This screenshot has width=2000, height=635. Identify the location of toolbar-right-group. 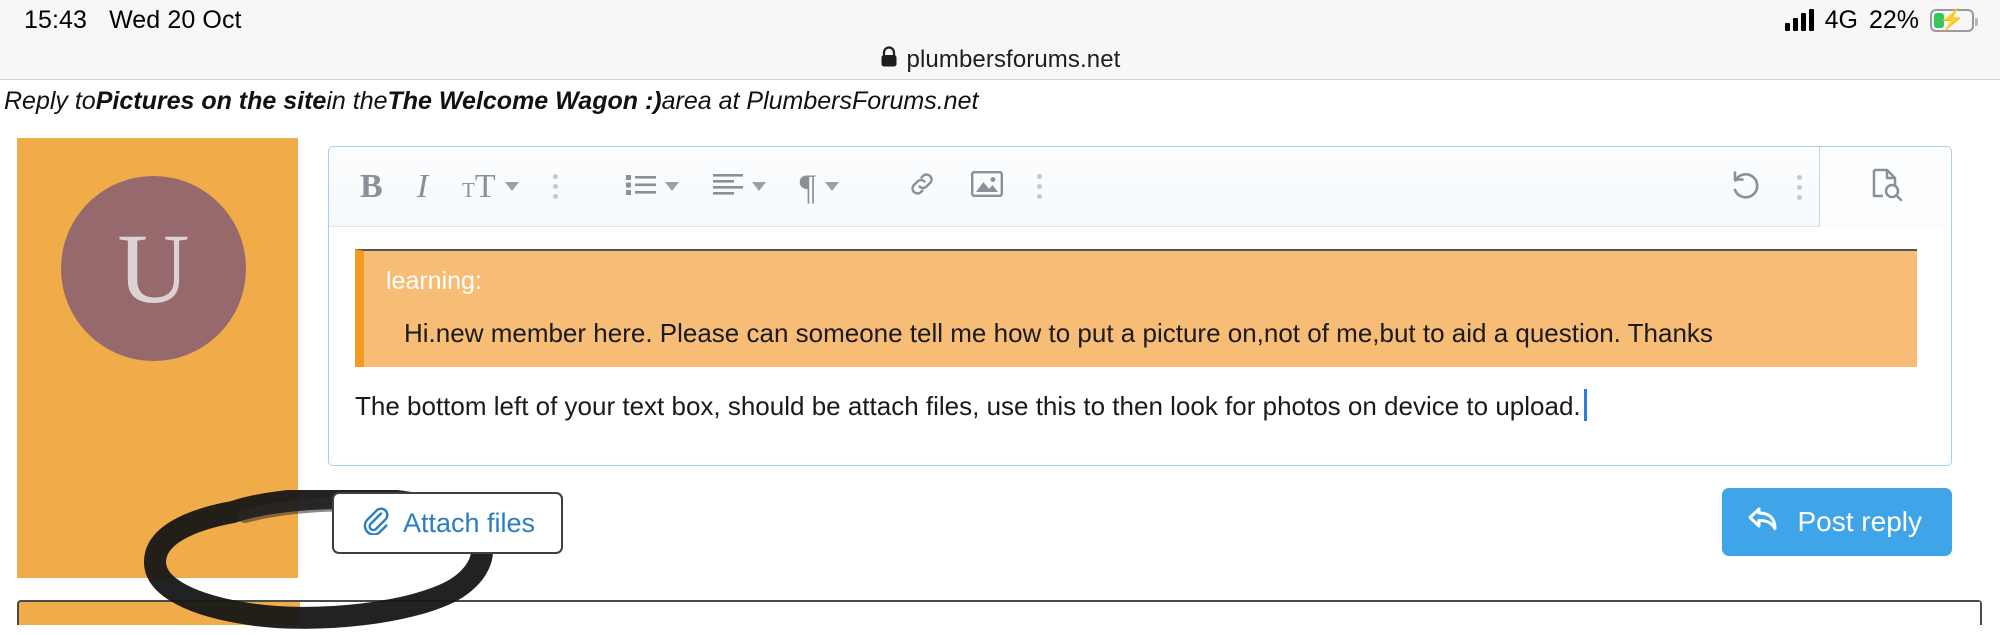
(1831, 187).